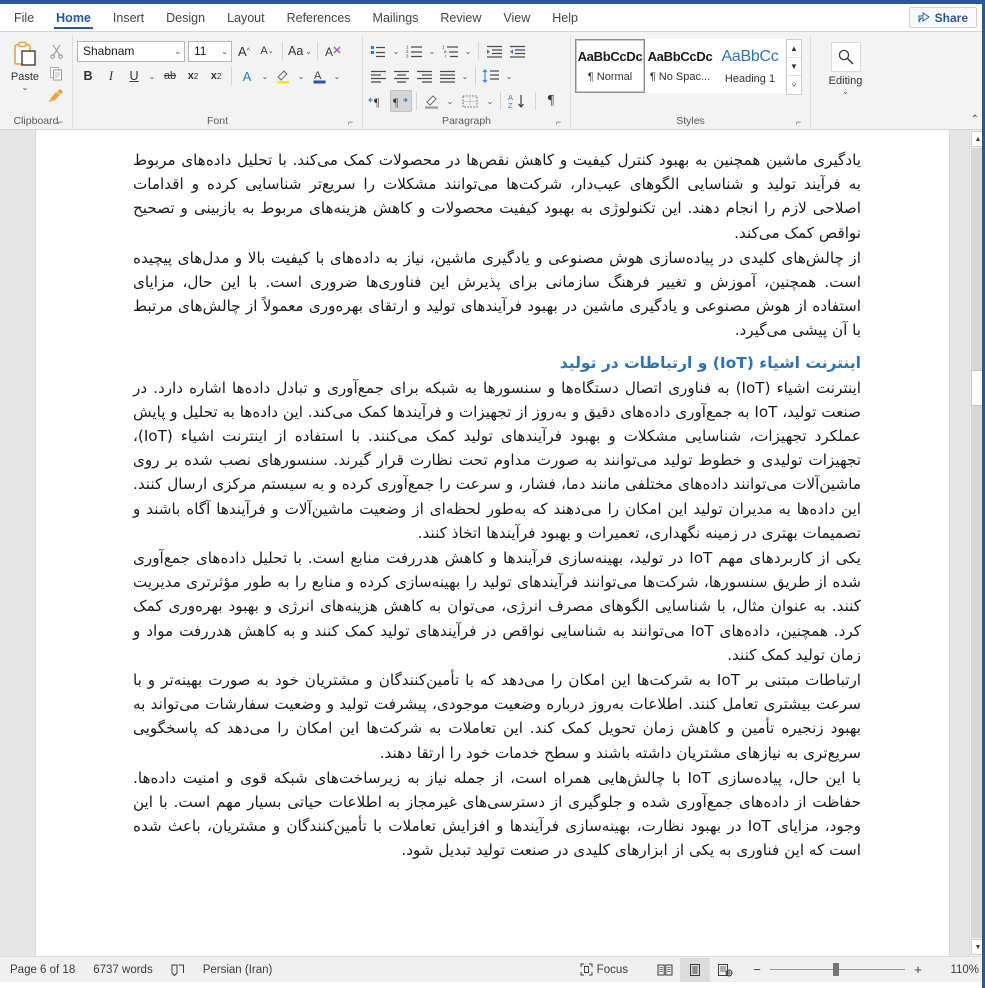 This screenshot has height=988, width=985. Describe the element at coordinates (247, 76) in the screenshot. I see `text-effects-button: A` at that location.